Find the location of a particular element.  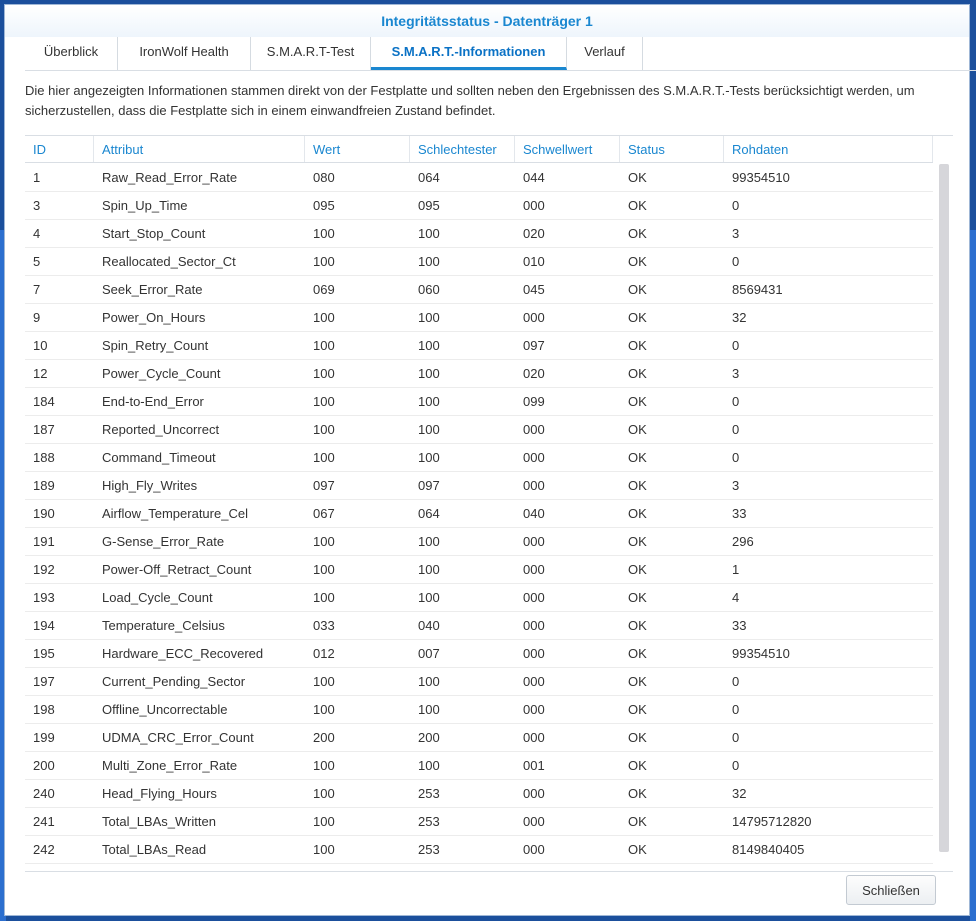

table-row: 192 Power-Off_Retract_Count 100 100 000 OK 1 is located at coordinates (479, 570).